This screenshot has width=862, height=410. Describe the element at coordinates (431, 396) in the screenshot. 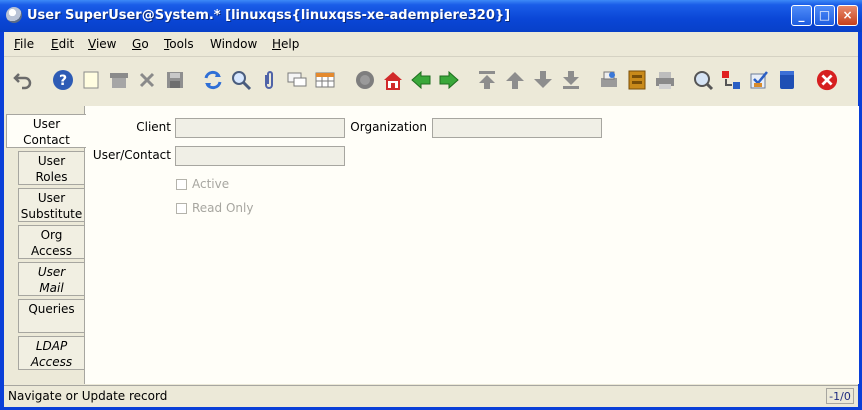

I see `status-bar: Navigate or Update record -1/0` at that location.